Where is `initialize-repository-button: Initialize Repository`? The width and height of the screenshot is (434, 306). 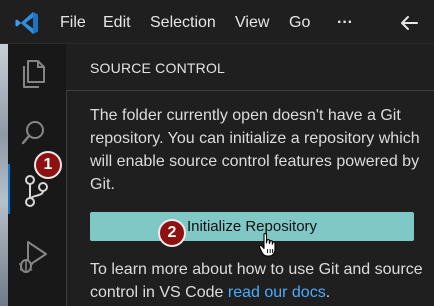 initialize-repository-button: Initialize Repository is located at coordinates (252, 226).